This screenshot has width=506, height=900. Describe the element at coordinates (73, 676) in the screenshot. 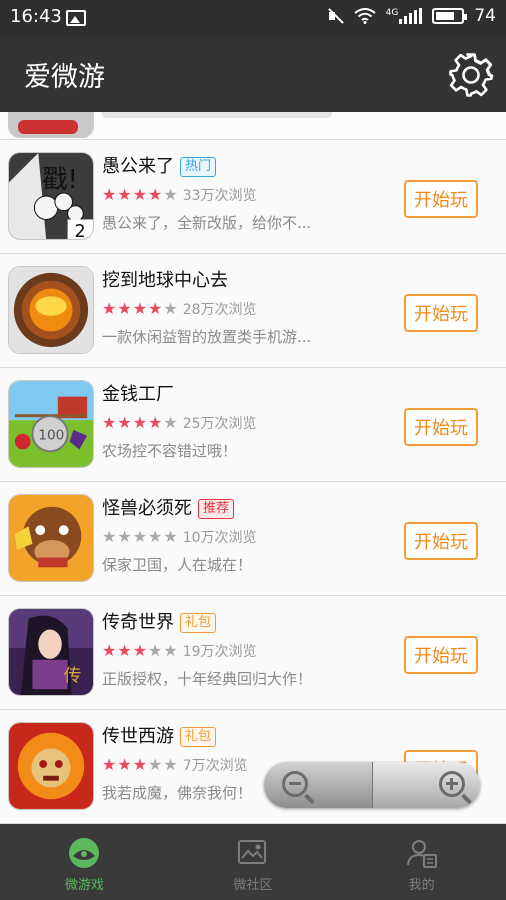

I see `svg-text: 传` at that location.